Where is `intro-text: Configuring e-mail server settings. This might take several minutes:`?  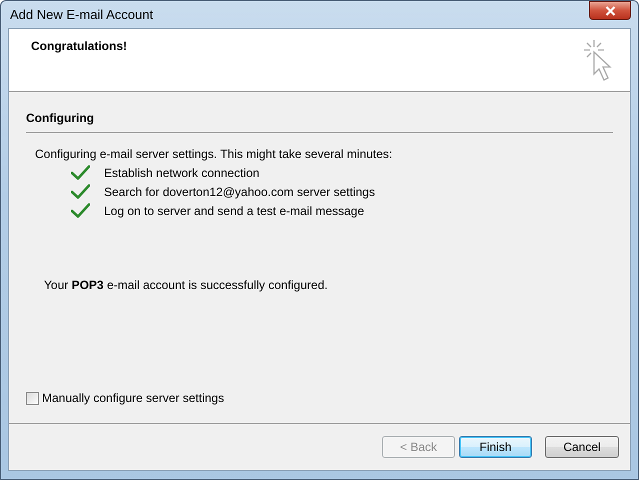 intro-text: Configuring e-mail server settings. This might take several minutes: is located at coordinates (214, 154).